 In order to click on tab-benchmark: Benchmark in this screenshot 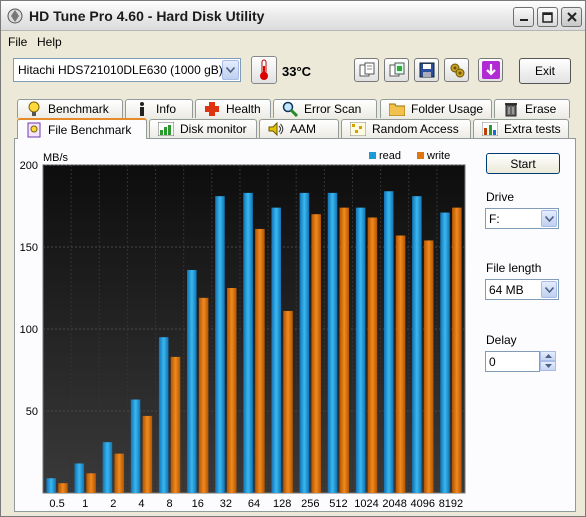, I will do `click(70, 108)`.